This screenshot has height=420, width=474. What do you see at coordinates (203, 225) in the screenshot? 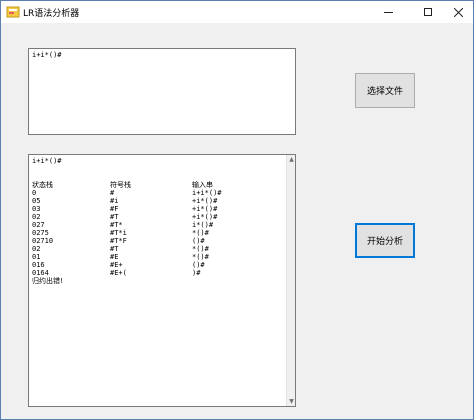
I see `row-input: i*()#` at bounding box center [203, 225].